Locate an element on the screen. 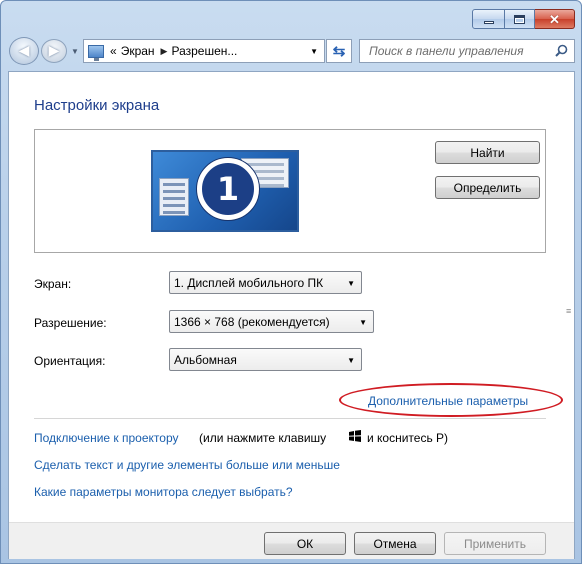  search-icon is located at coordinates (561, 50).